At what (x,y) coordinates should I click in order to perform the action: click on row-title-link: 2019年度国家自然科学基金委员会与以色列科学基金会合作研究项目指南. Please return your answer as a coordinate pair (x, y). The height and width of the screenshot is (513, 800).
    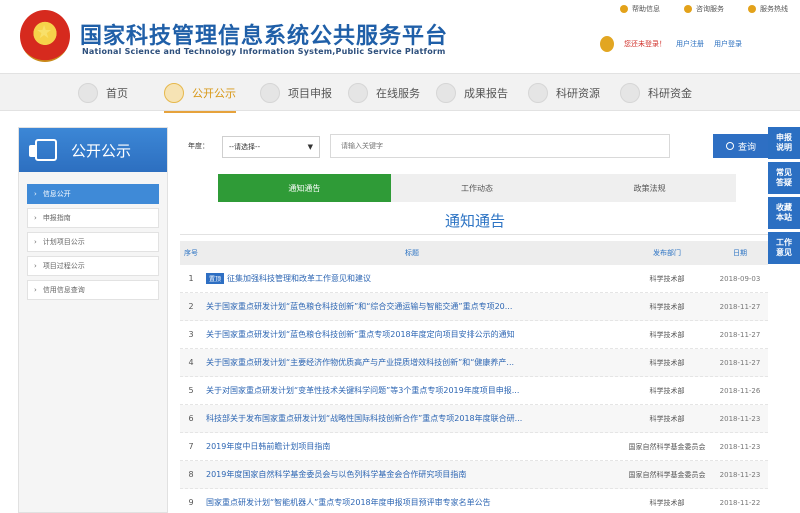
    Looking at the image, I should click on (412, 474).